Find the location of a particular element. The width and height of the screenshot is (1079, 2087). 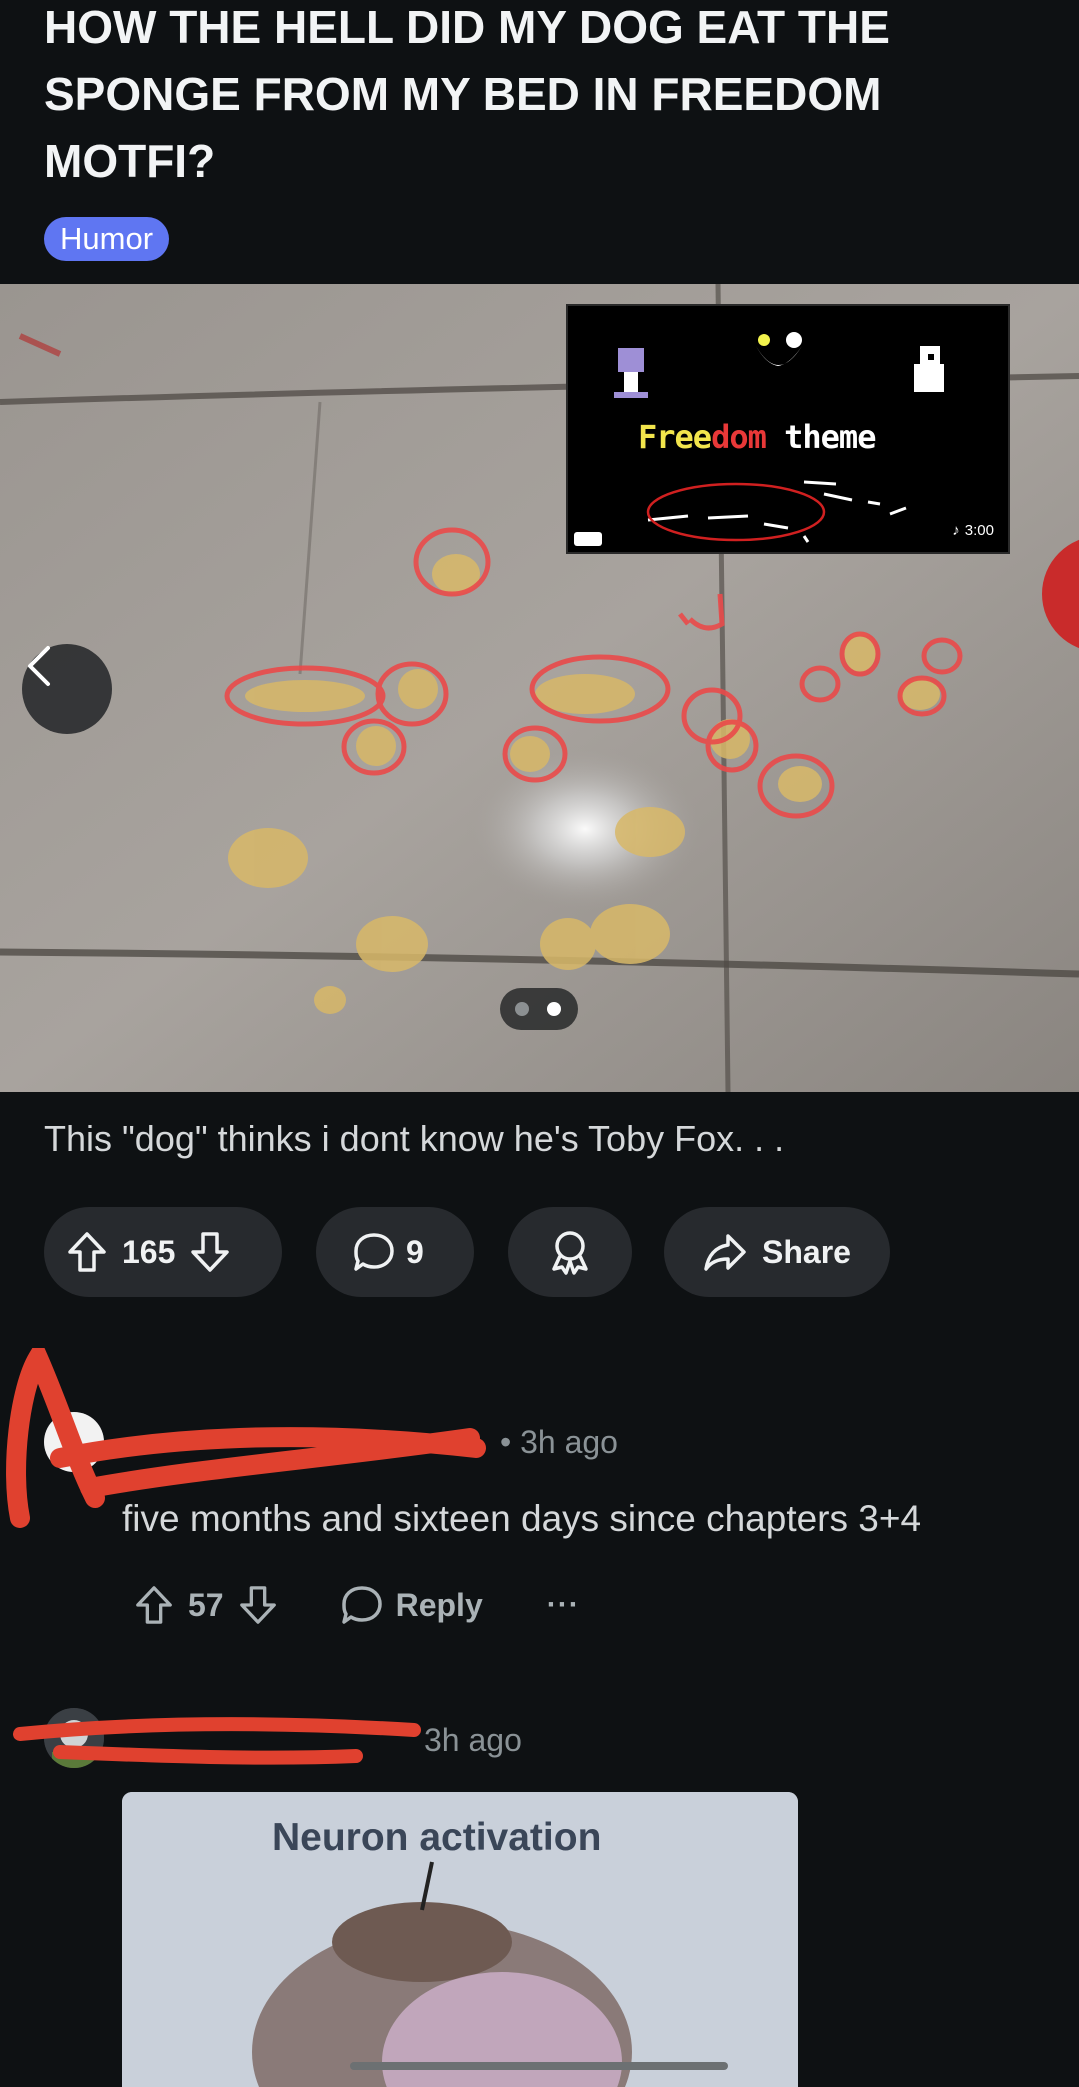

username-redaction is located at coordinates (217, 1741).